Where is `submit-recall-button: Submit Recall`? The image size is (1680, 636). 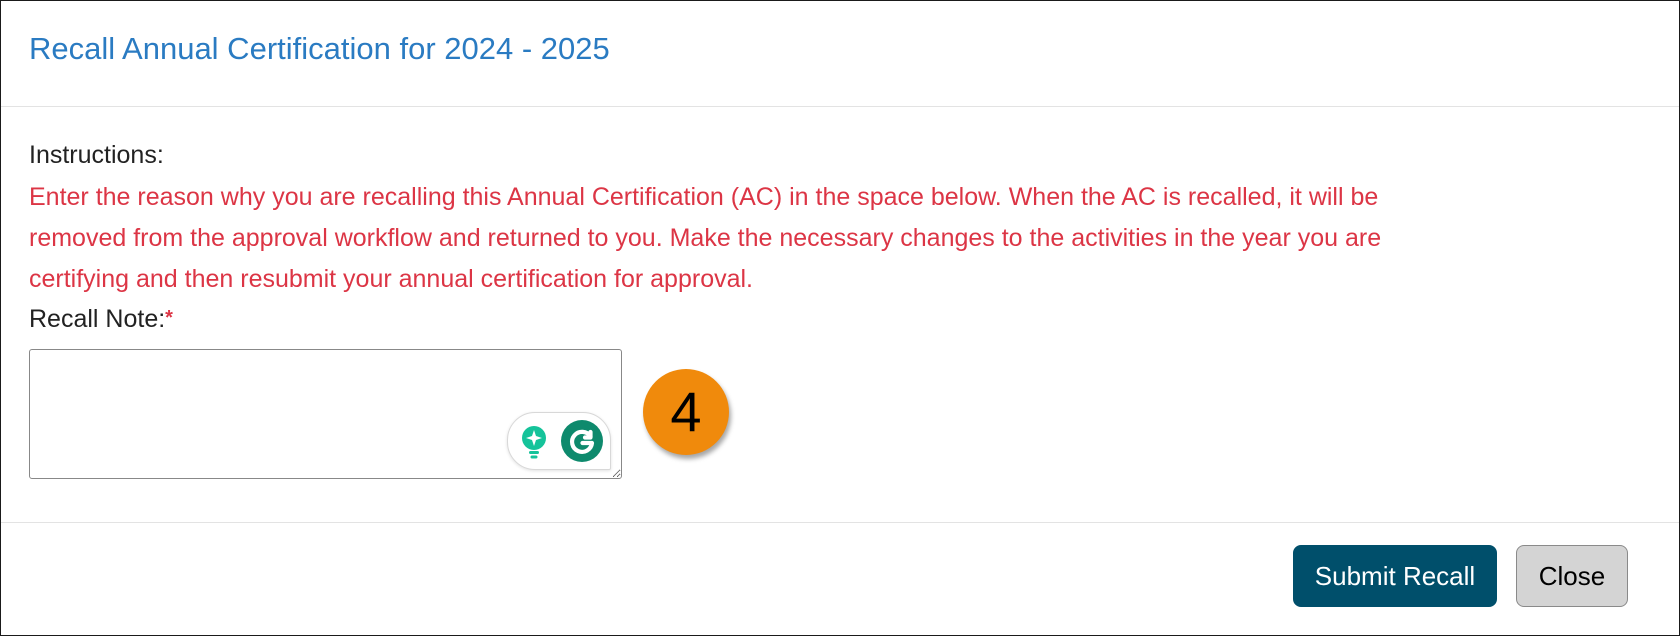
submit-recall-button: Submit Recall is located at coordinates (1395, 576).